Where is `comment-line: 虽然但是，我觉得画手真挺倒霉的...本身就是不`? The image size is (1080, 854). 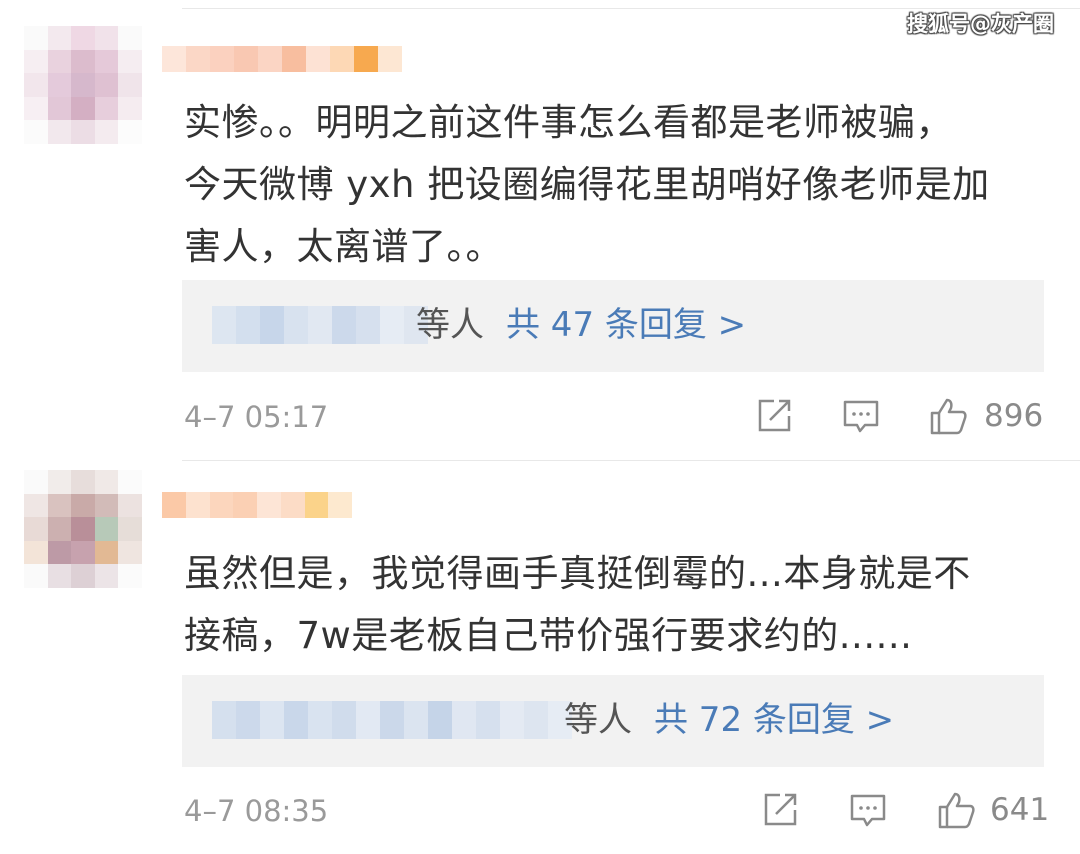
comment-line: 虽然但是，我觉得画手真挺倒霉的...本身就是不 is located at coordinates (577, 573).